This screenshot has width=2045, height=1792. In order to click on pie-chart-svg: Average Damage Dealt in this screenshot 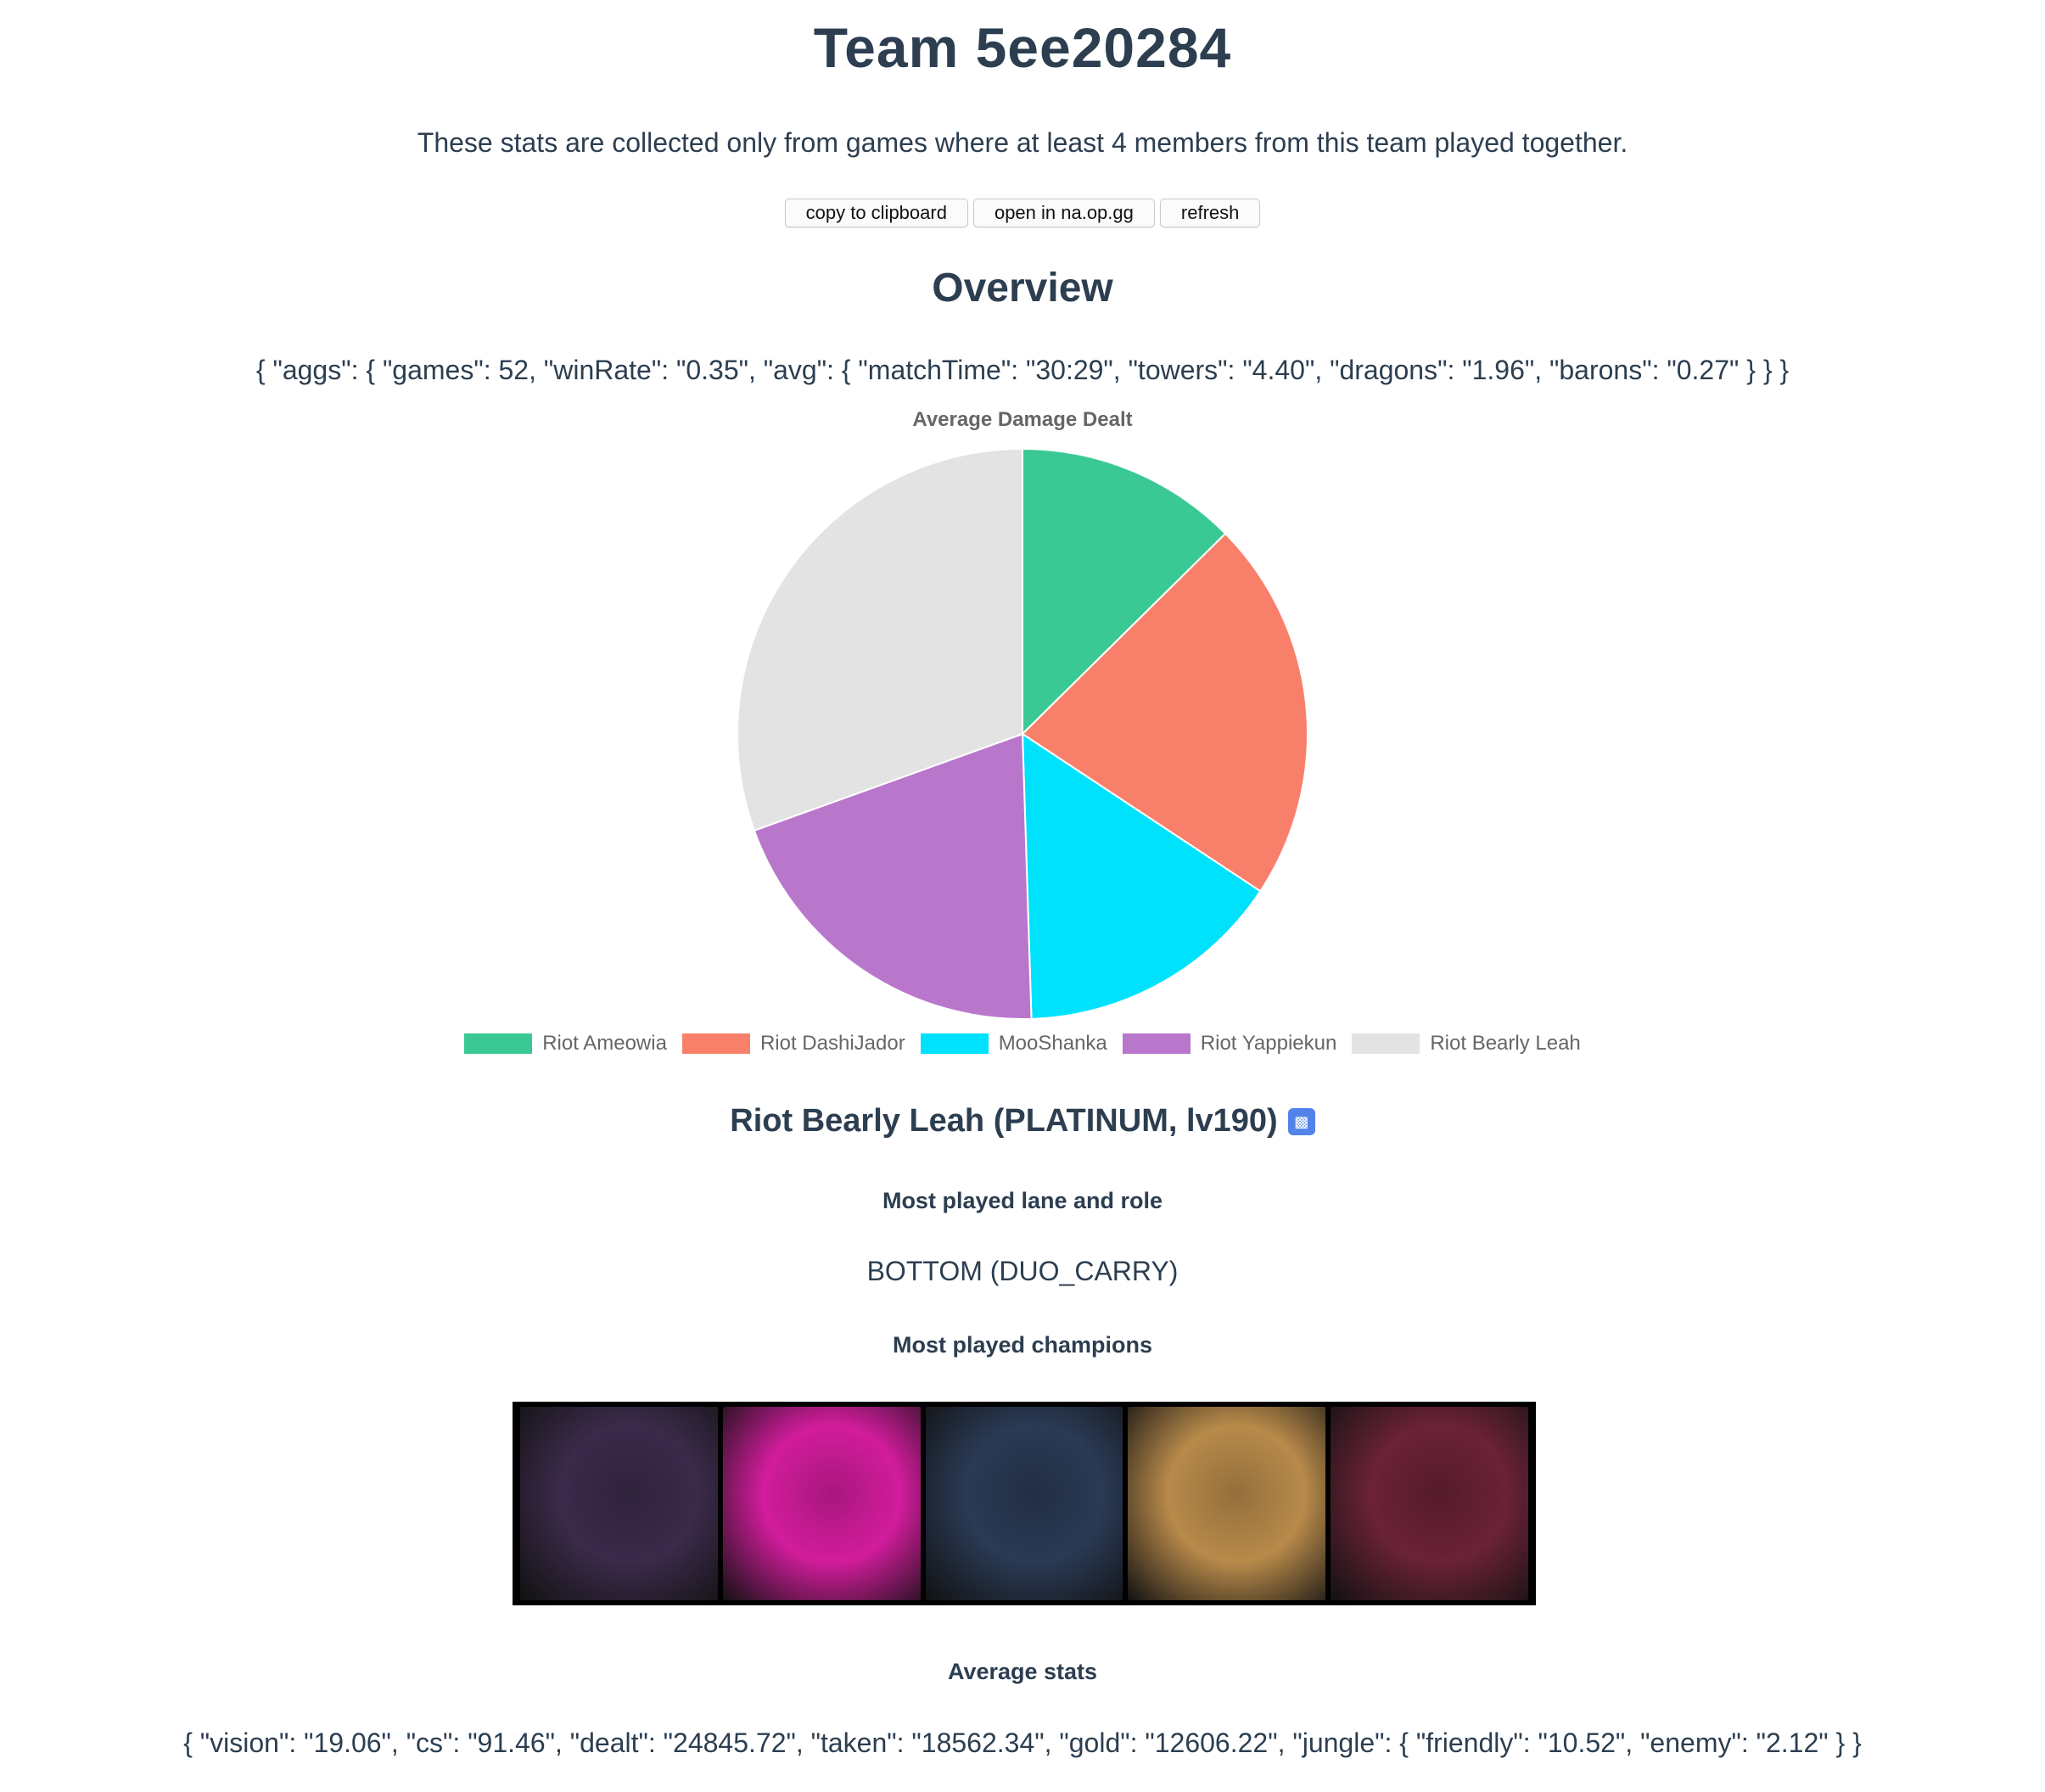, I will do `click(1022, 714)`.